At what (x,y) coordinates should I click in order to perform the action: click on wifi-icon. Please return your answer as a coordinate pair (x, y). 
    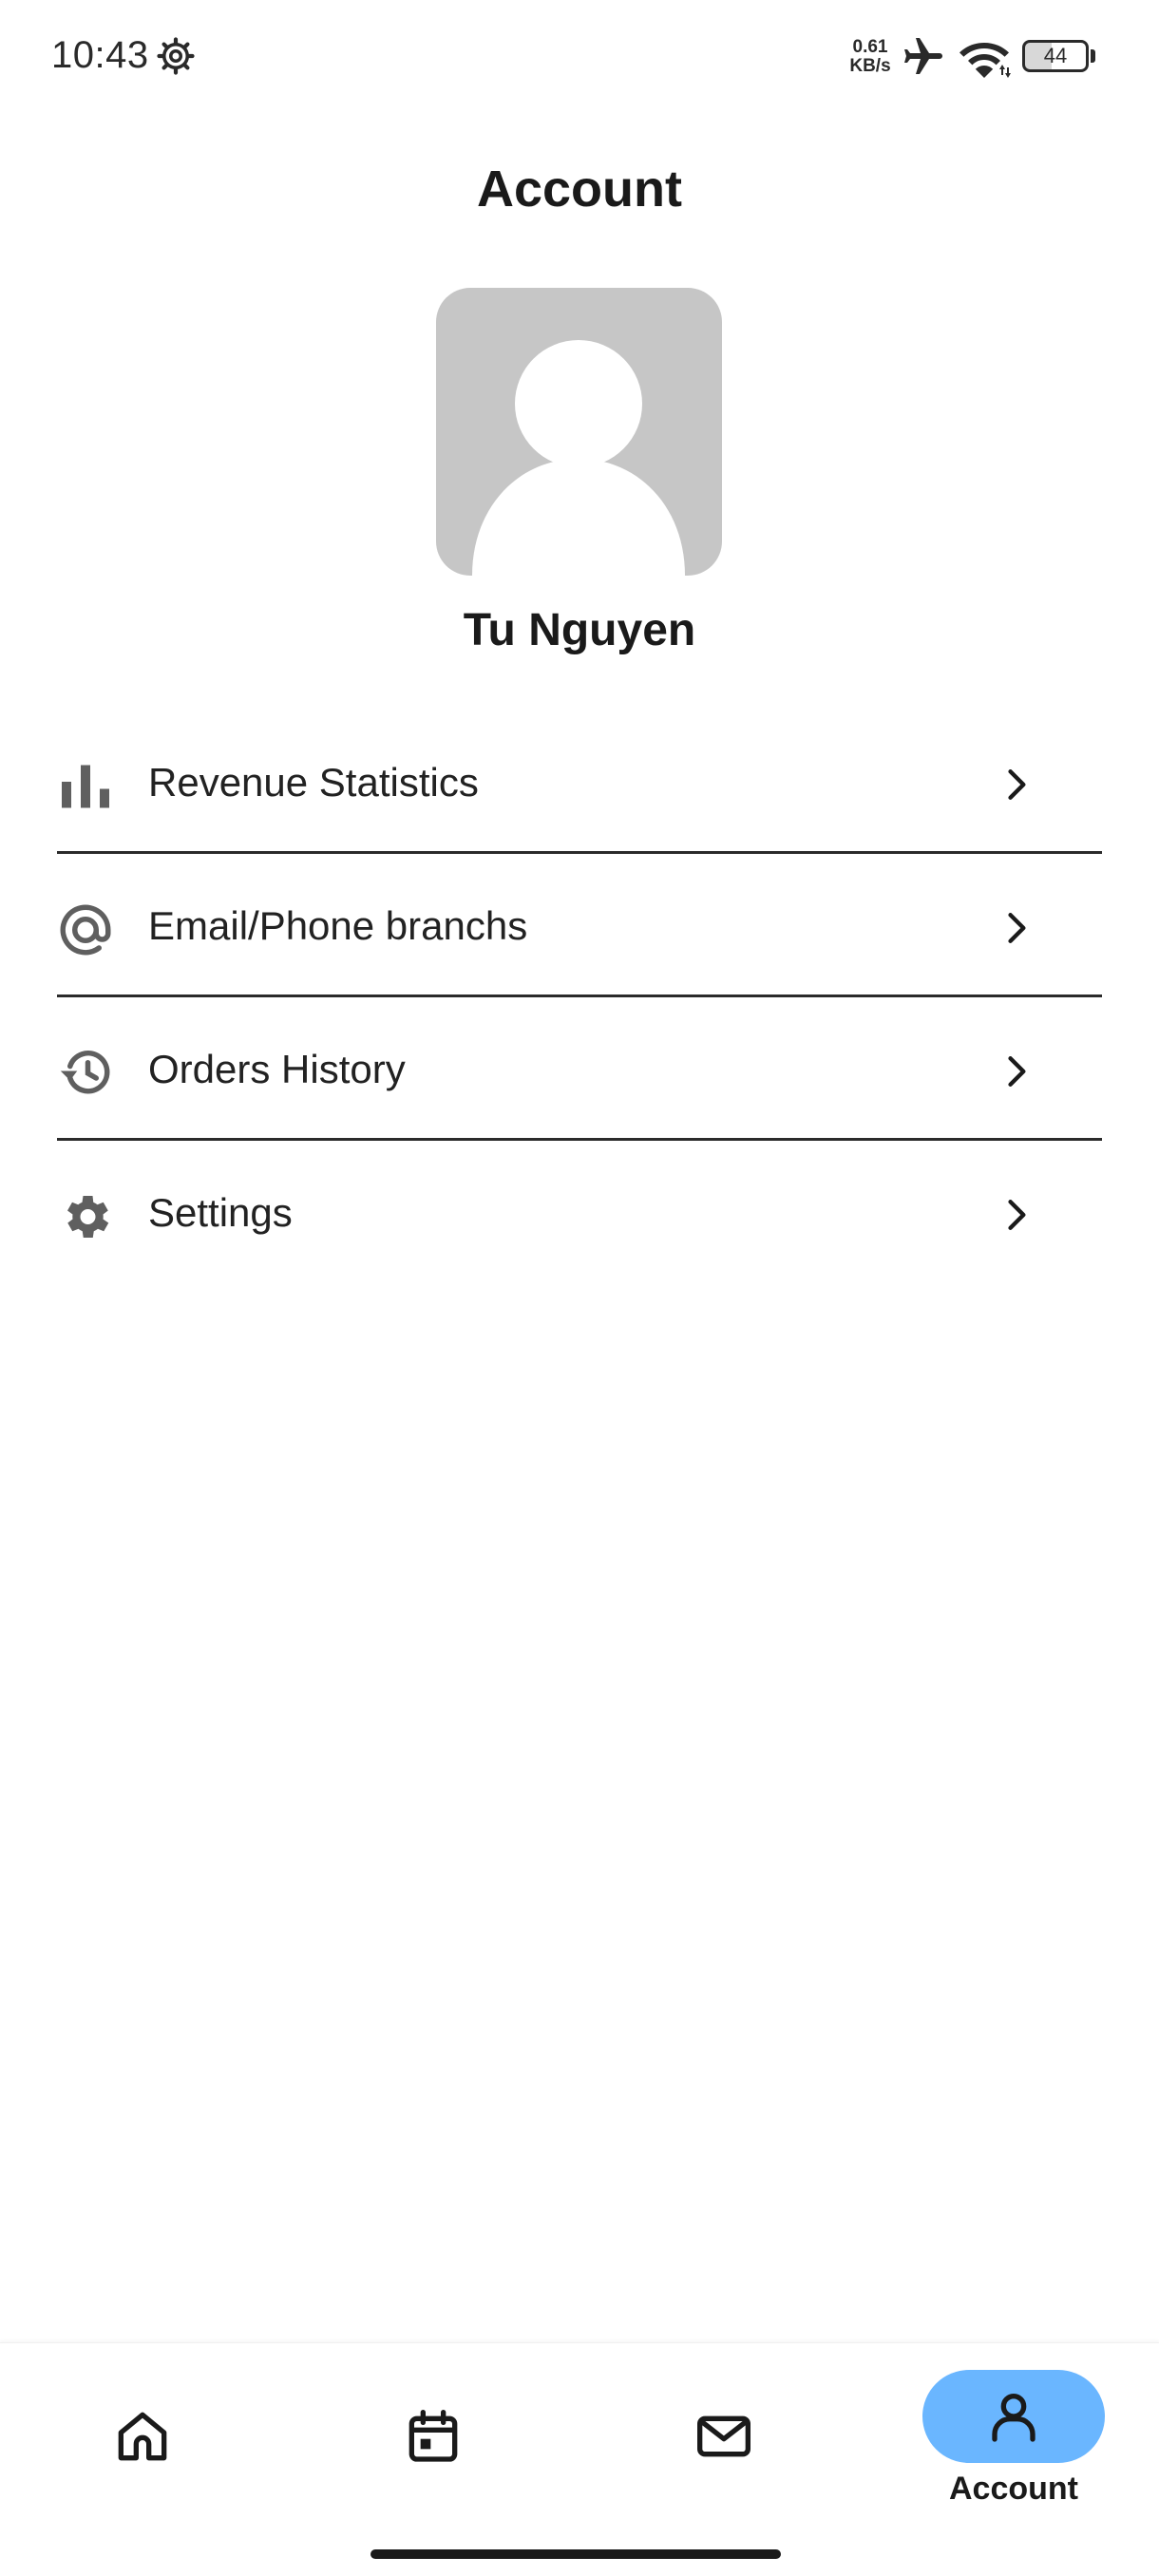
    Looking at the image, I should click on (985, 60).